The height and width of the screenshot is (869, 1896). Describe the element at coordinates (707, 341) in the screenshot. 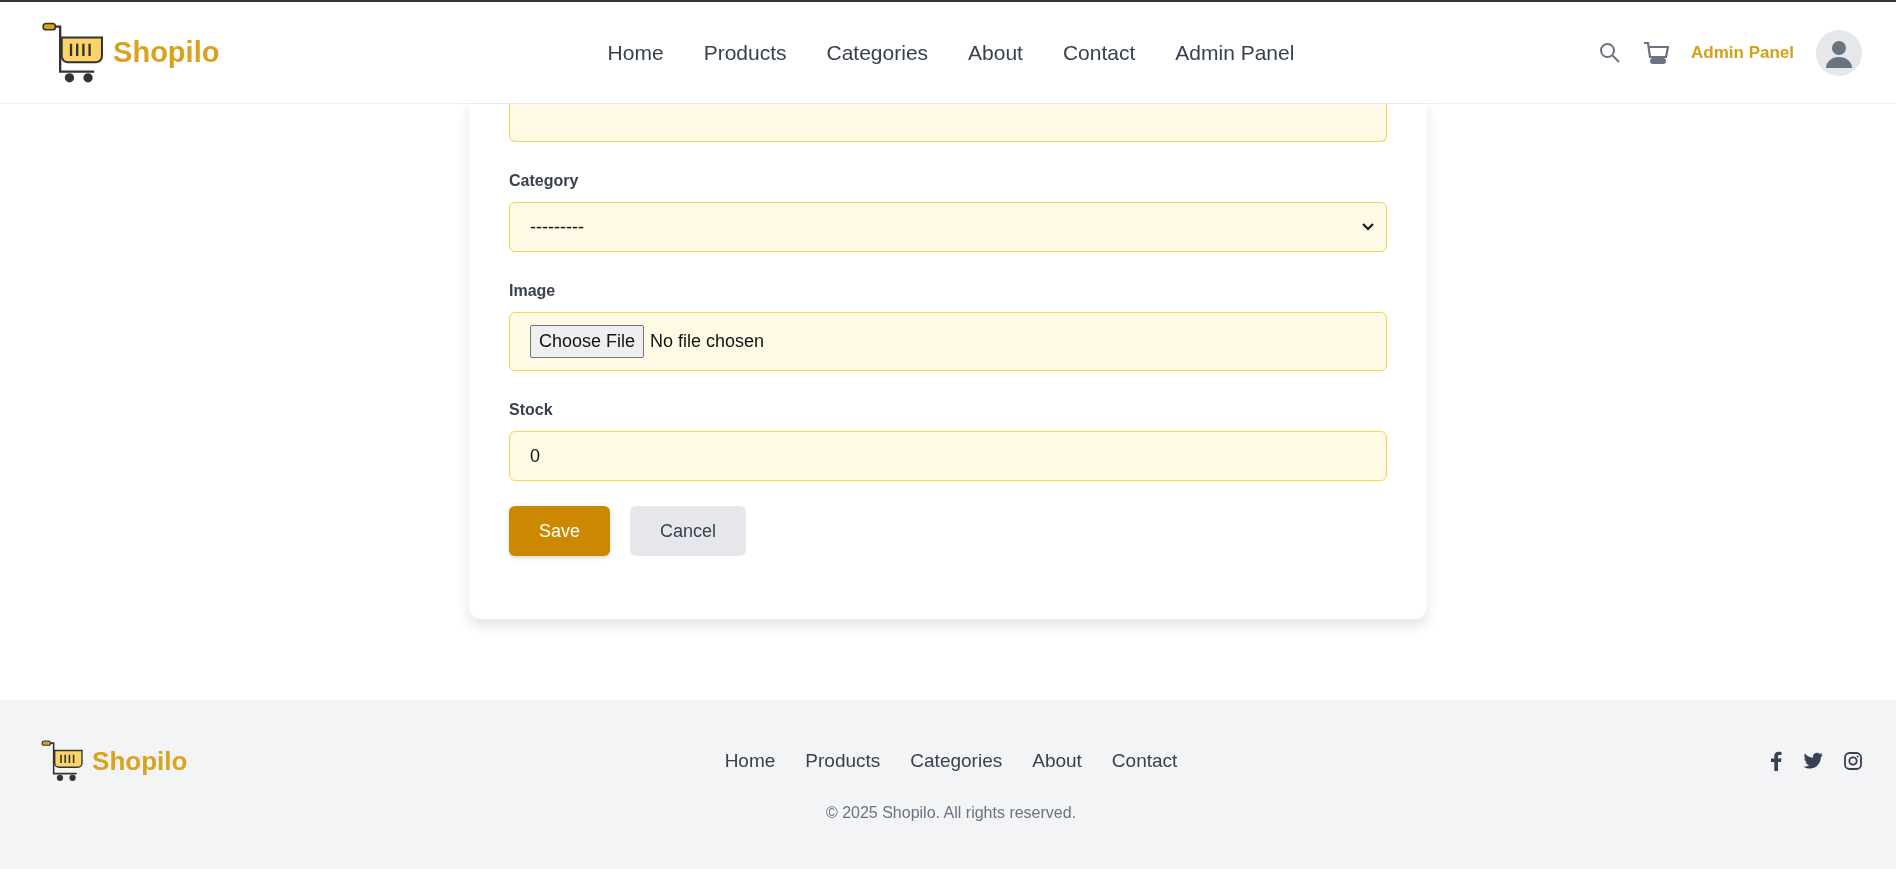

I see `file-status-text: No file chosen` at that location.